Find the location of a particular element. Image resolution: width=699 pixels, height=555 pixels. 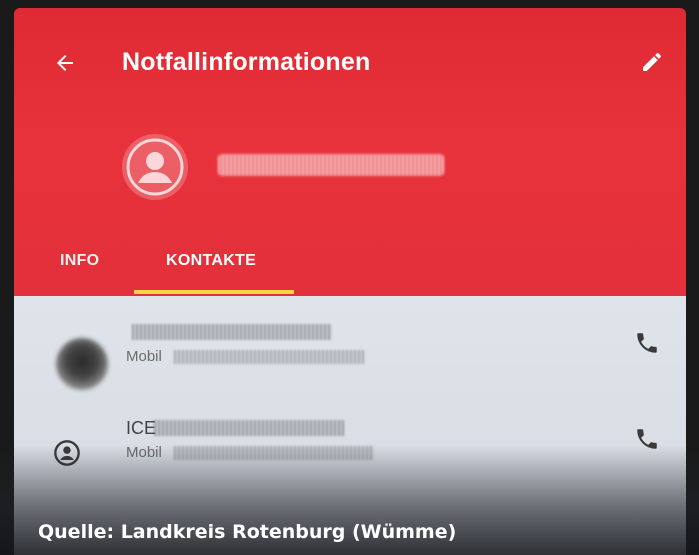

arrow-left-icon is located at coordinates (65, 63).